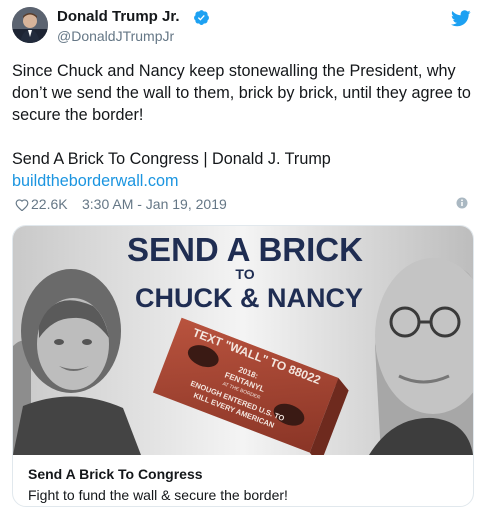  Describe the element at coordinates (461, 18) in the screenshot. I see `twitter-bird-icon` at that location.